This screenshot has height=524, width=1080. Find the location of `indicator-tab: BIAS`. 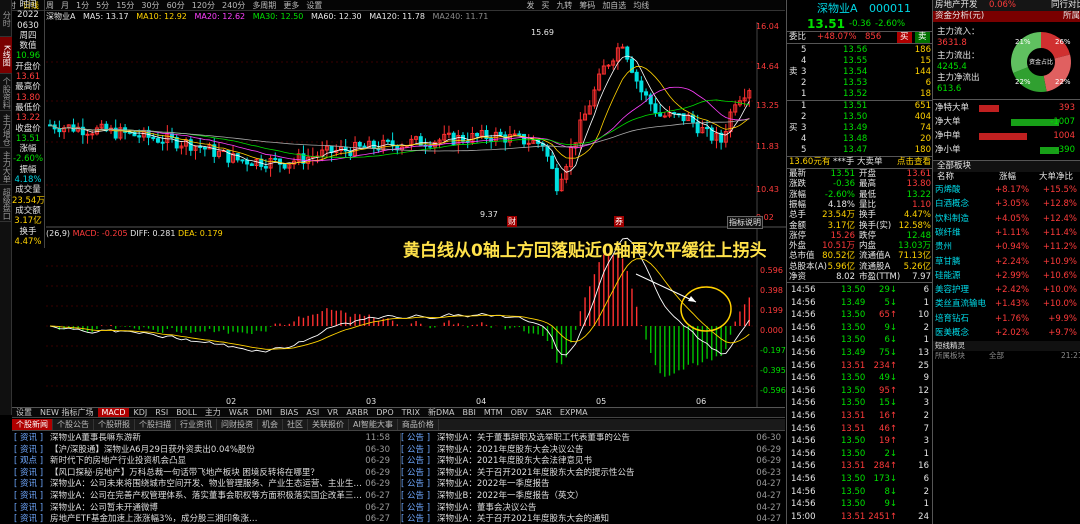

indicator-tab: BIAS is located at coordinates (289, 412).